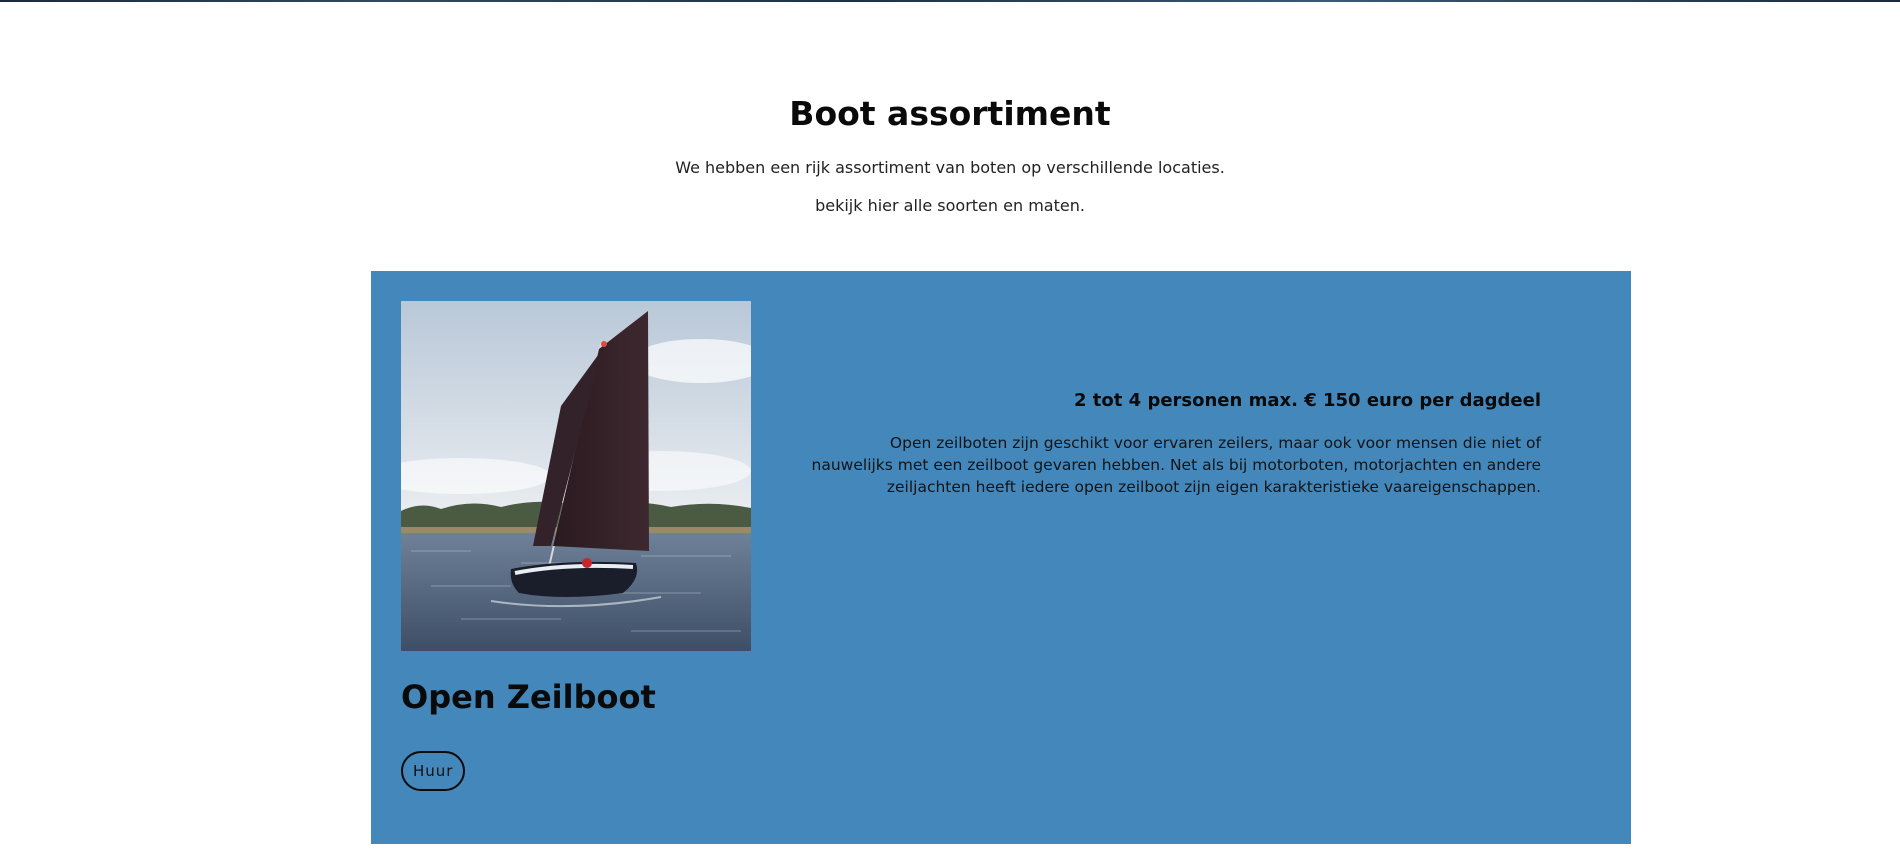 The height and width of the screenshot is (862, 1900). Describe the element at coordinates (950, 205) in the screenshot. I see `intro-text-line-2: bekijk hier alle soorten en maten.` at that location.